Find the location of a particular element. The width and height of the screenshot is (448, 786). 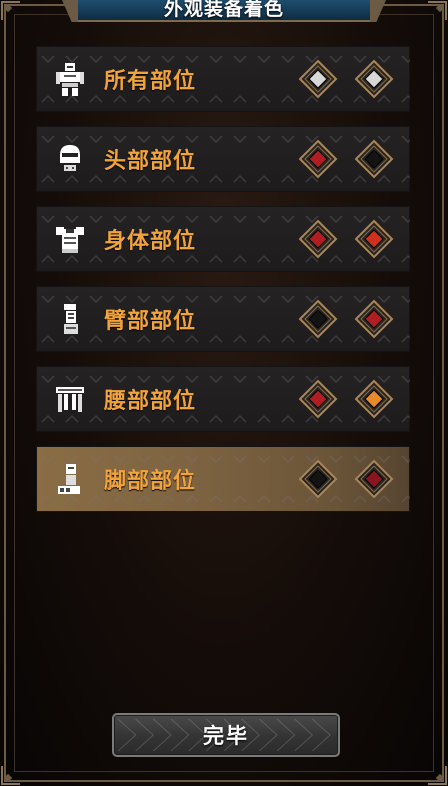

full-armor-icon is located at coordinates (70, 79).